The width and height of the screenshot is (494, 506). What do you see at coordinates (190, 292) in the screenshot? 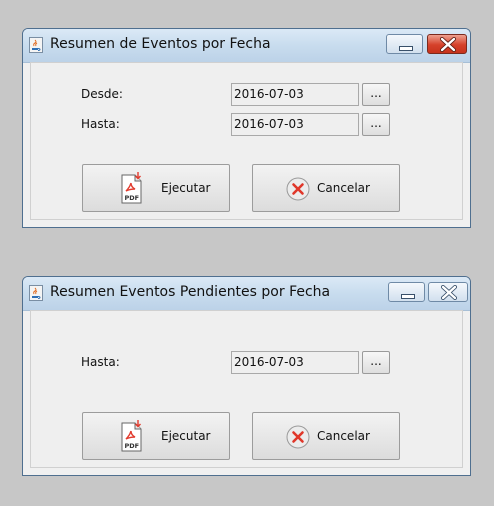
I see `window-title: Resumen Eventos Pendientes por Fecha` at bounding box center [190, 292].